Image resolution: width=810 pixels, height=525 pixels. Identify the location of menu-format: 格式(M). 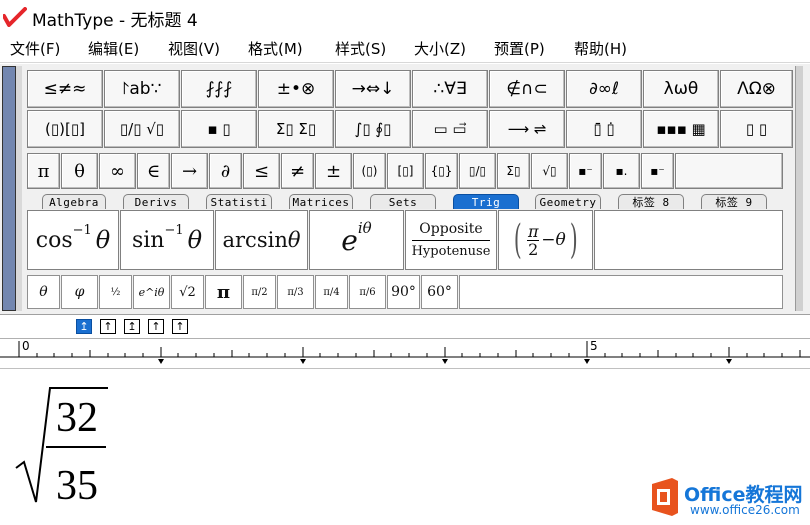
(275, 48).